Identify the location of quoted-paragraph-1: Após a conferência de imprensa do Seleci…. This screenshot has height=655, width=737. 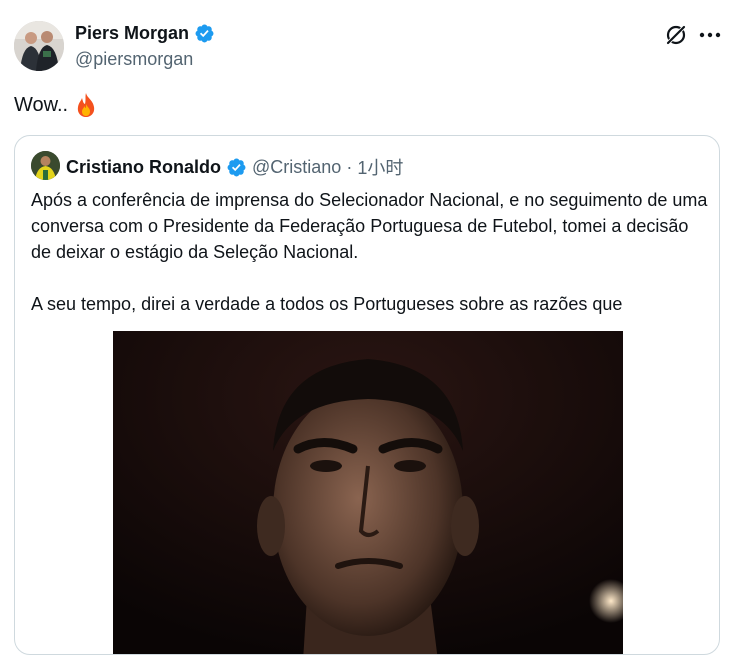
(369, 226).